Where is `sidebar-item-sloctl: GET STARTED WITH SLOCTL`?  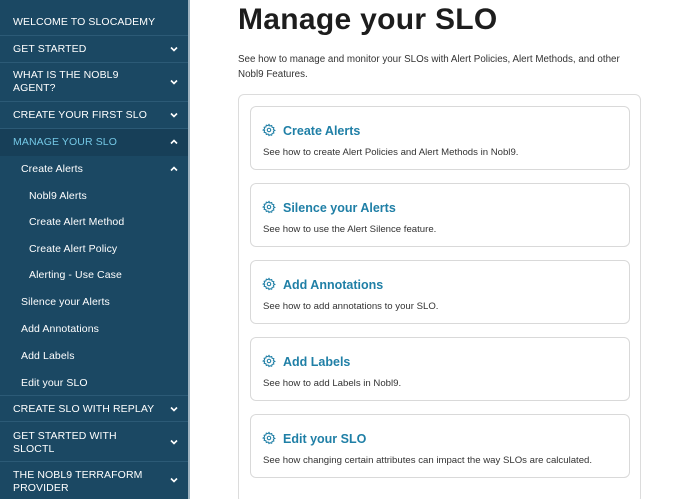 sidebar-item-sloctl: GET STARTED WITH SLOCTL is located at coordinates (94, 442).